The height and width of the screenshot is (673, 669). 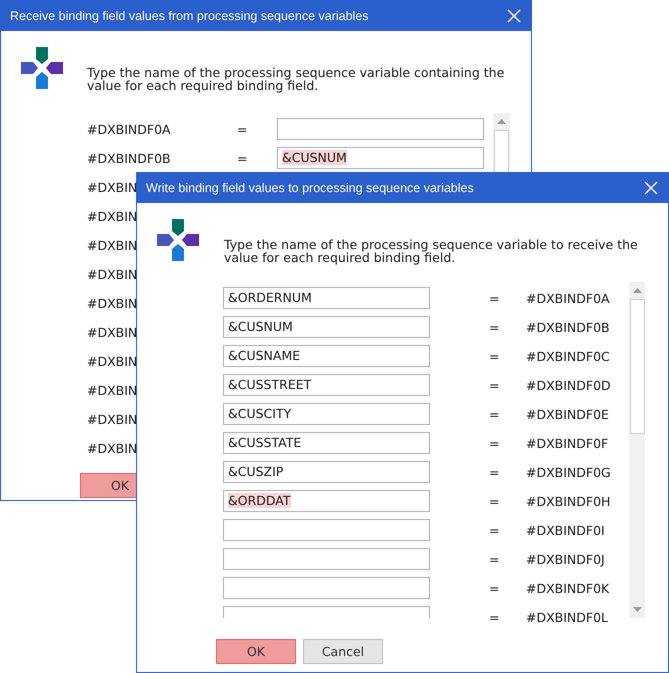 What do you see at coordinates (569, 472) in the screenshot?
I see `binding-label: #DXBINDF0G` at bounding box center [569, 472].